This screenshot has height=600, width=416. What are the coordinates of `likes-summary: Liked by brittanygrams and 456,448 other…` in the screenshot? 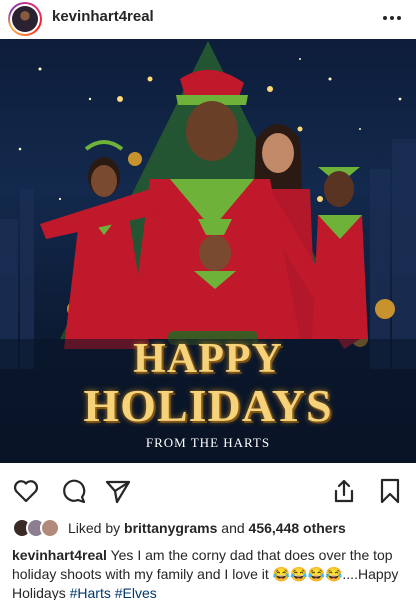 It's located at (179, 528).